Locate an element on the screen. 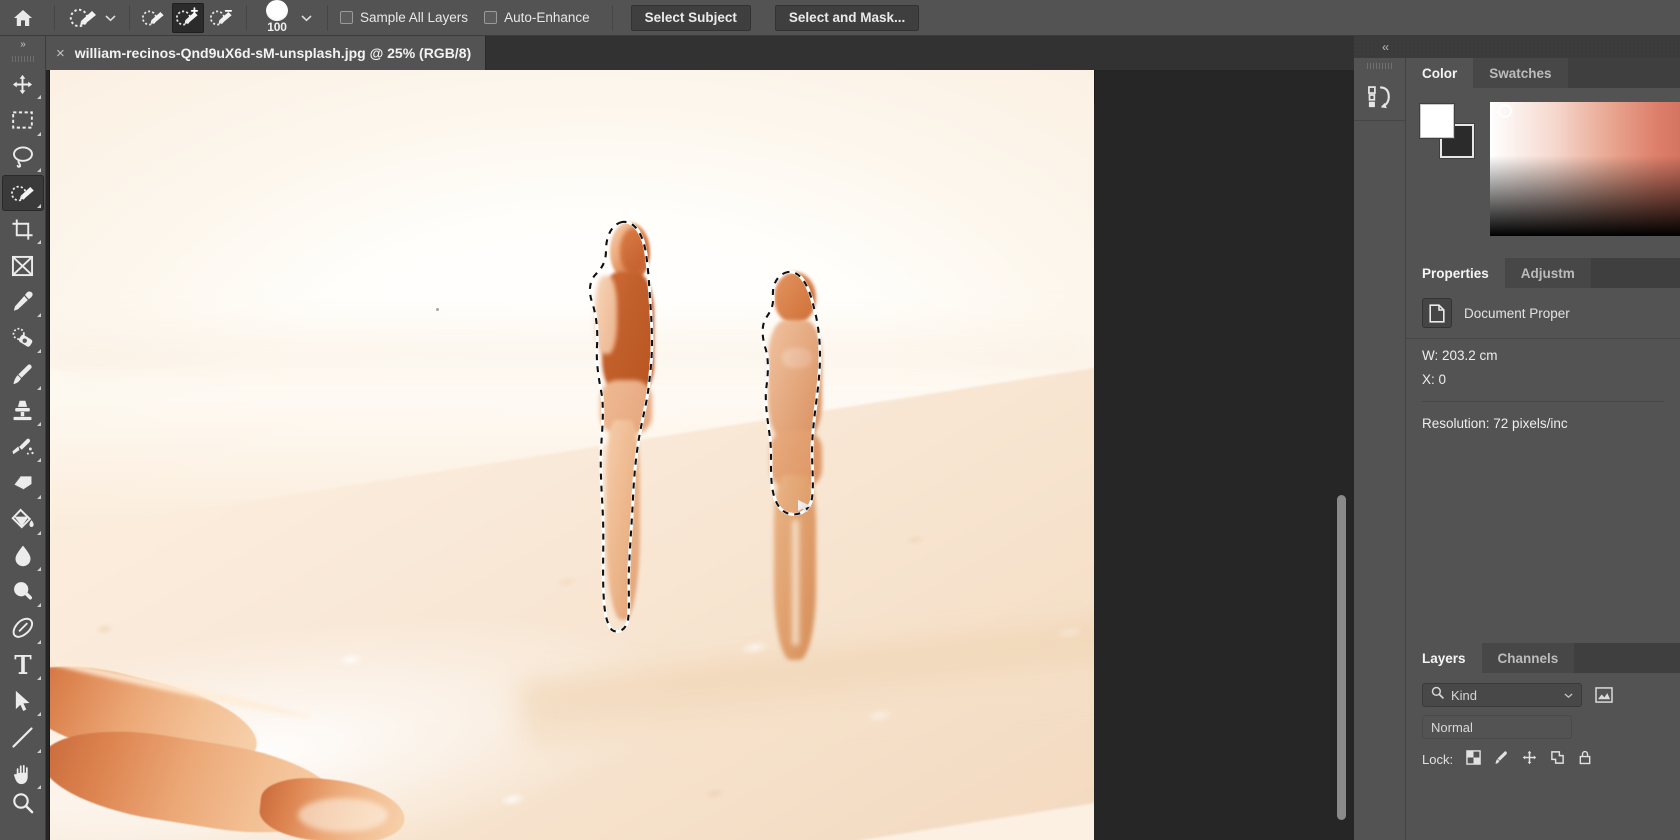 The height and width of the screenshot is (840, 1680). tool-path-selection is located at coordinates (23, 701).